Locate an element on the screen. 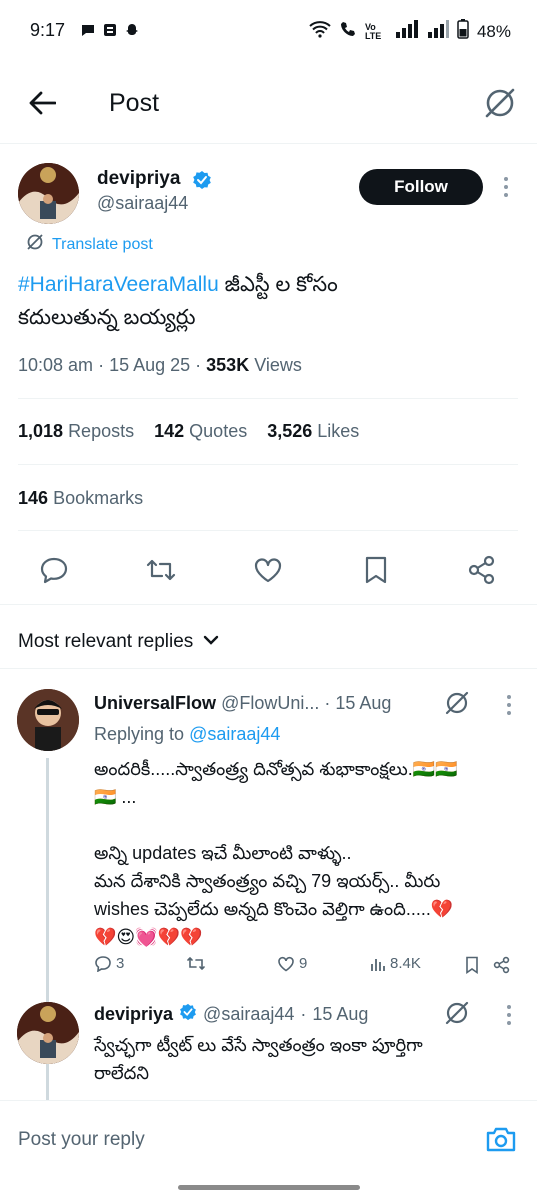 This screenshot has height=1201, width=537. app-icon is located at coordinates (110, 32).